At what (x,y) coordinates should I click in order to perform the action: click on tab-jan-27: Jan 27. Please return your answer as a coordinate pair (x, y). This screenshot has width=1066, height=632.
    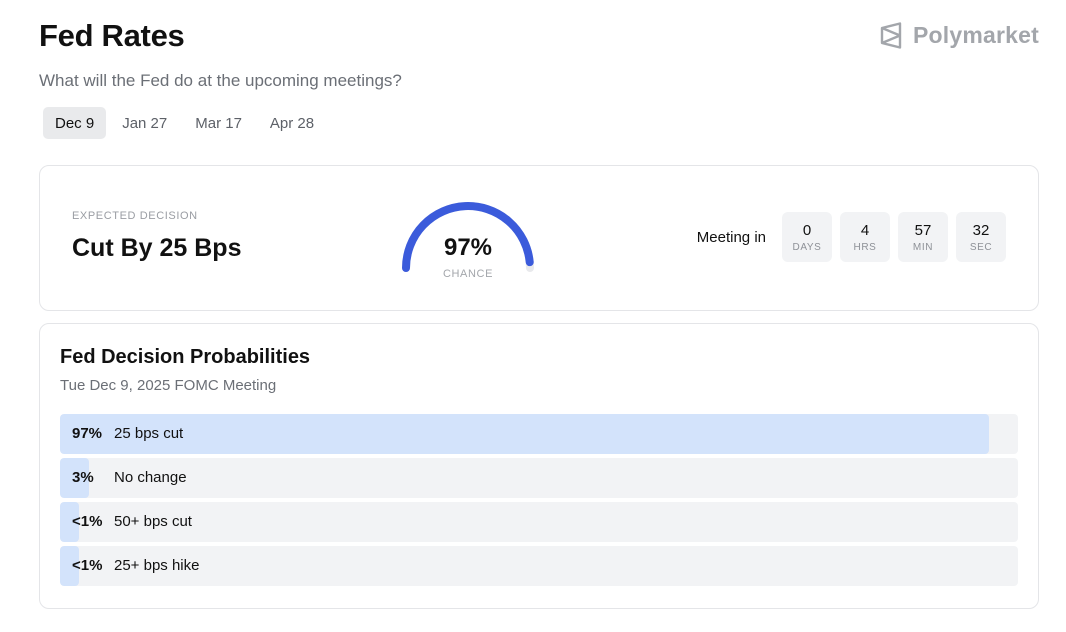
    Looking at the image, I should click on (144, 123).